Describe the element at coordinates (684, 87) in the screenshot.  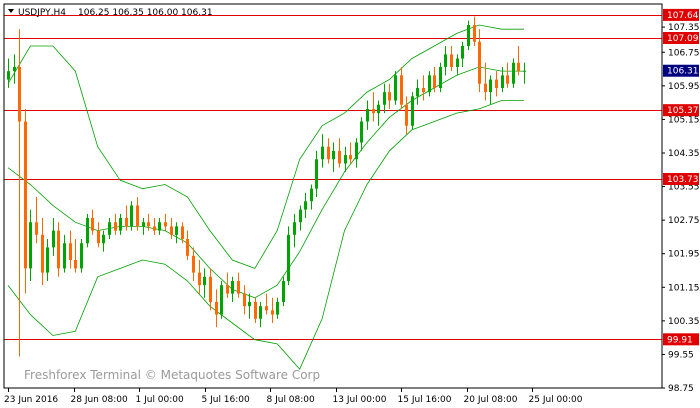
I see `y-tick-label: 105.95` at that location.